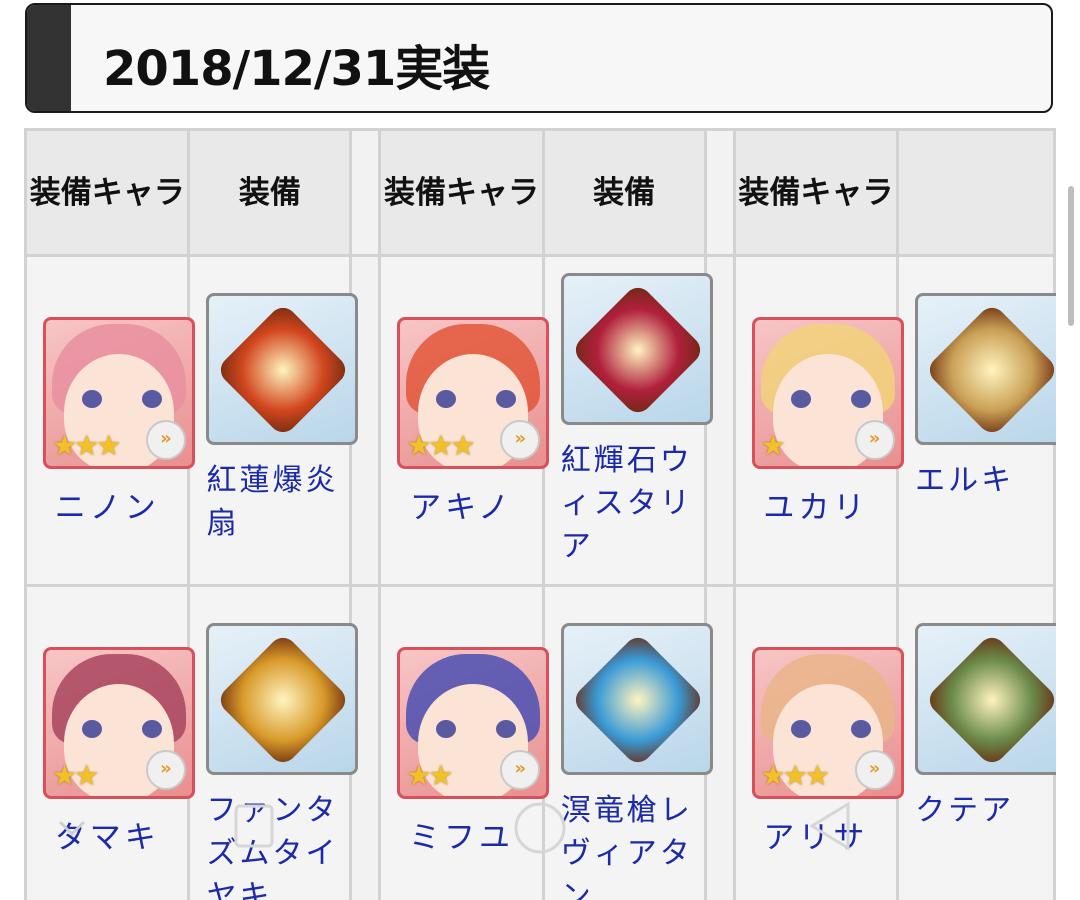 The image size is (1080, 900). I want to click on scrollbar-thumb, so click(1071, 256).